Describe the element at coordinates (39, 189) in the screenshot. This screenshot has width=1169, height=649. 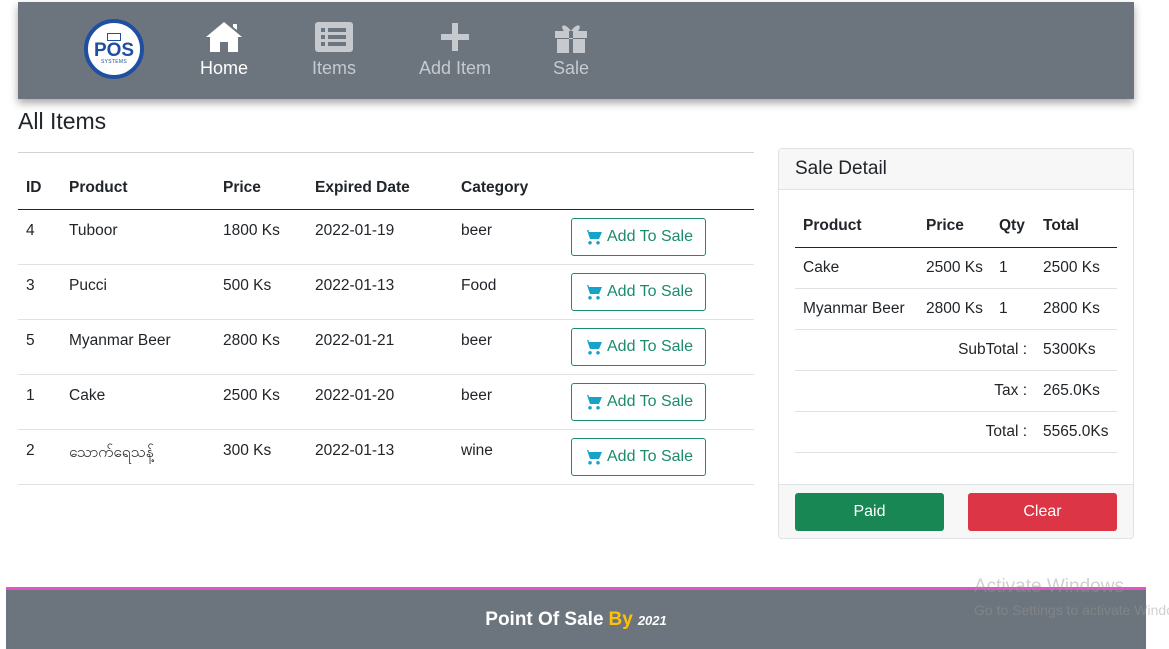
I see `col-id: ID` at that location.